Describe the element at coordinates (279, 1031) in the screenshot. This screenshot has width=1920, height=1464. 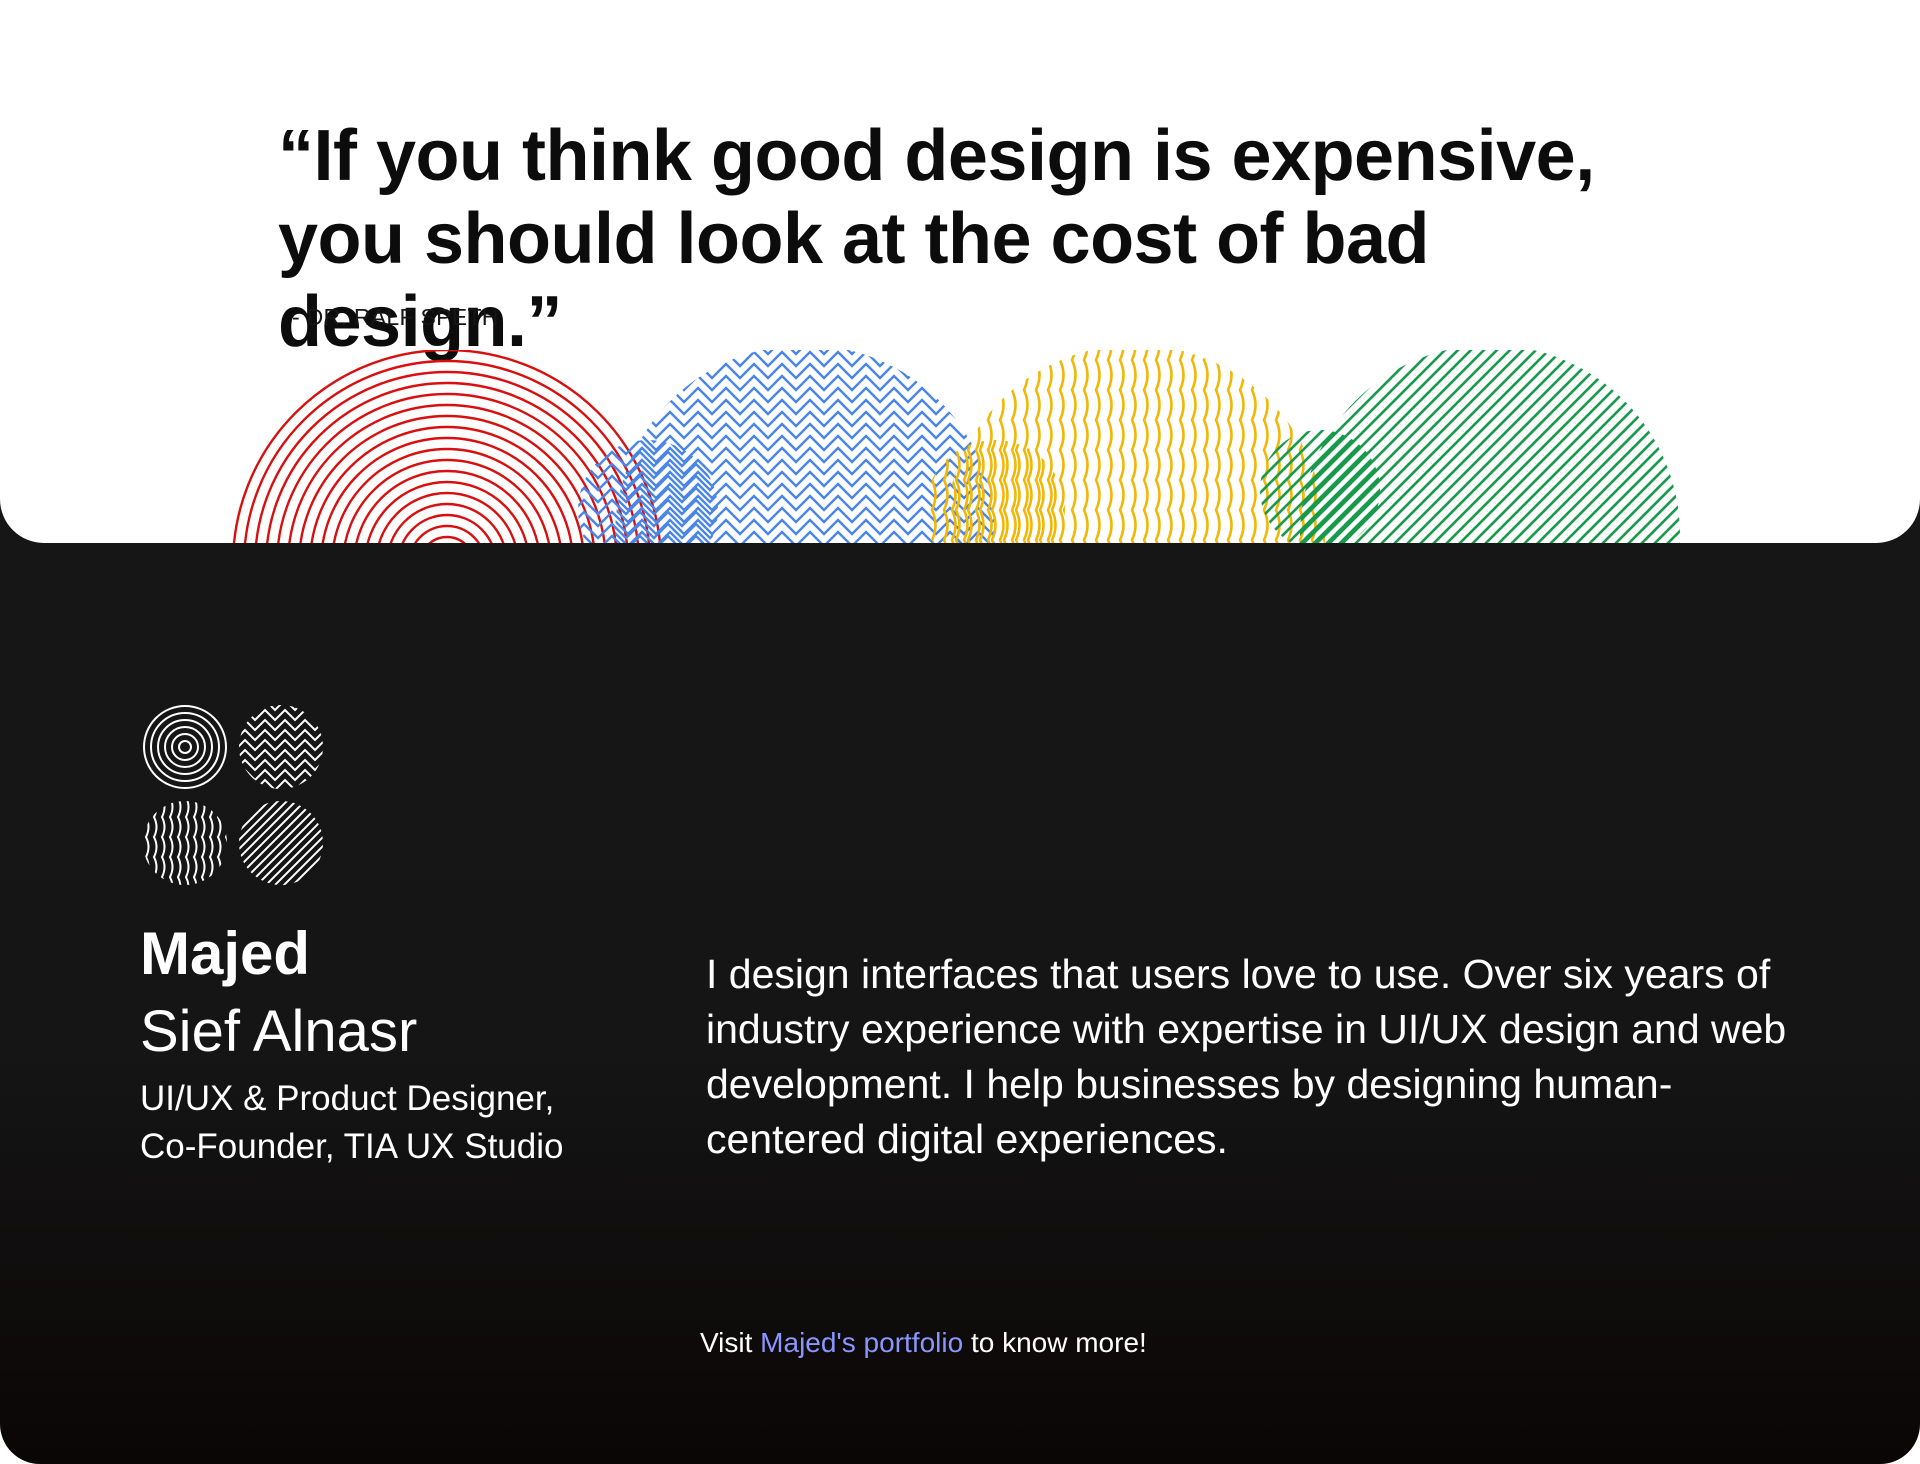
I see `profile-last-name: Sief Alnasr` at that location.